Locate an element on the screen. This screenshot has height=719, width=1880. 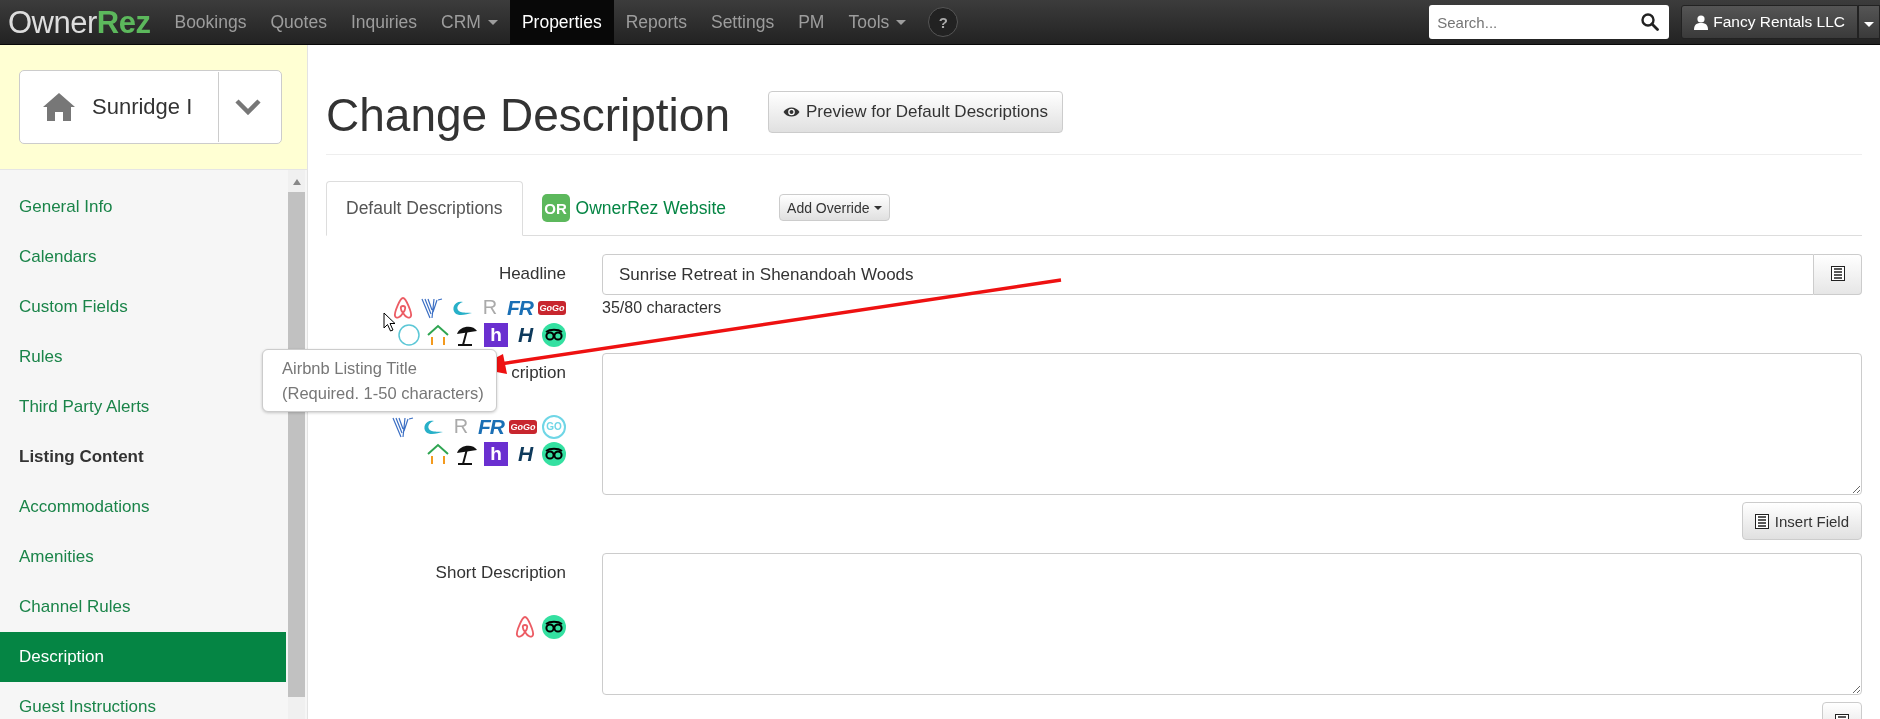
nav-item: Inquiries is located at coordinates (384, 22).